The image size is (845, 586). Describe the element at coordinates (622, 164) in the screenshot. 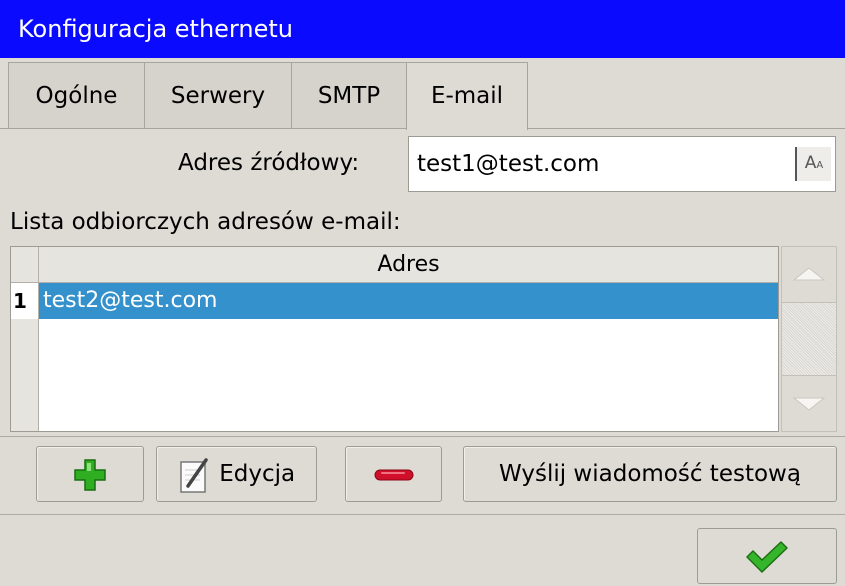

I see `source-address-input: test1@test.com AA` at that location.